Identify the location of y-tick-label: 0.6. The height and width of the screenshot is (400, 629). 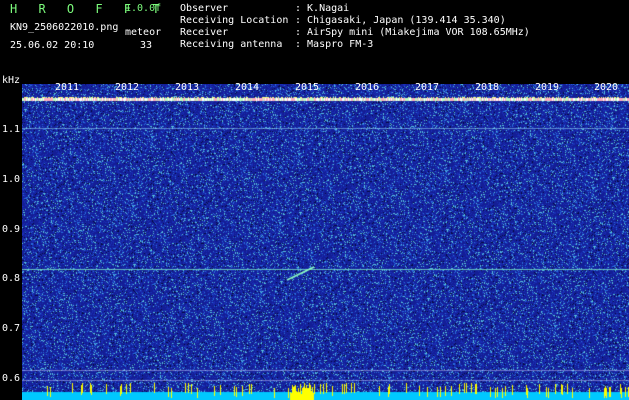
(11, 378).